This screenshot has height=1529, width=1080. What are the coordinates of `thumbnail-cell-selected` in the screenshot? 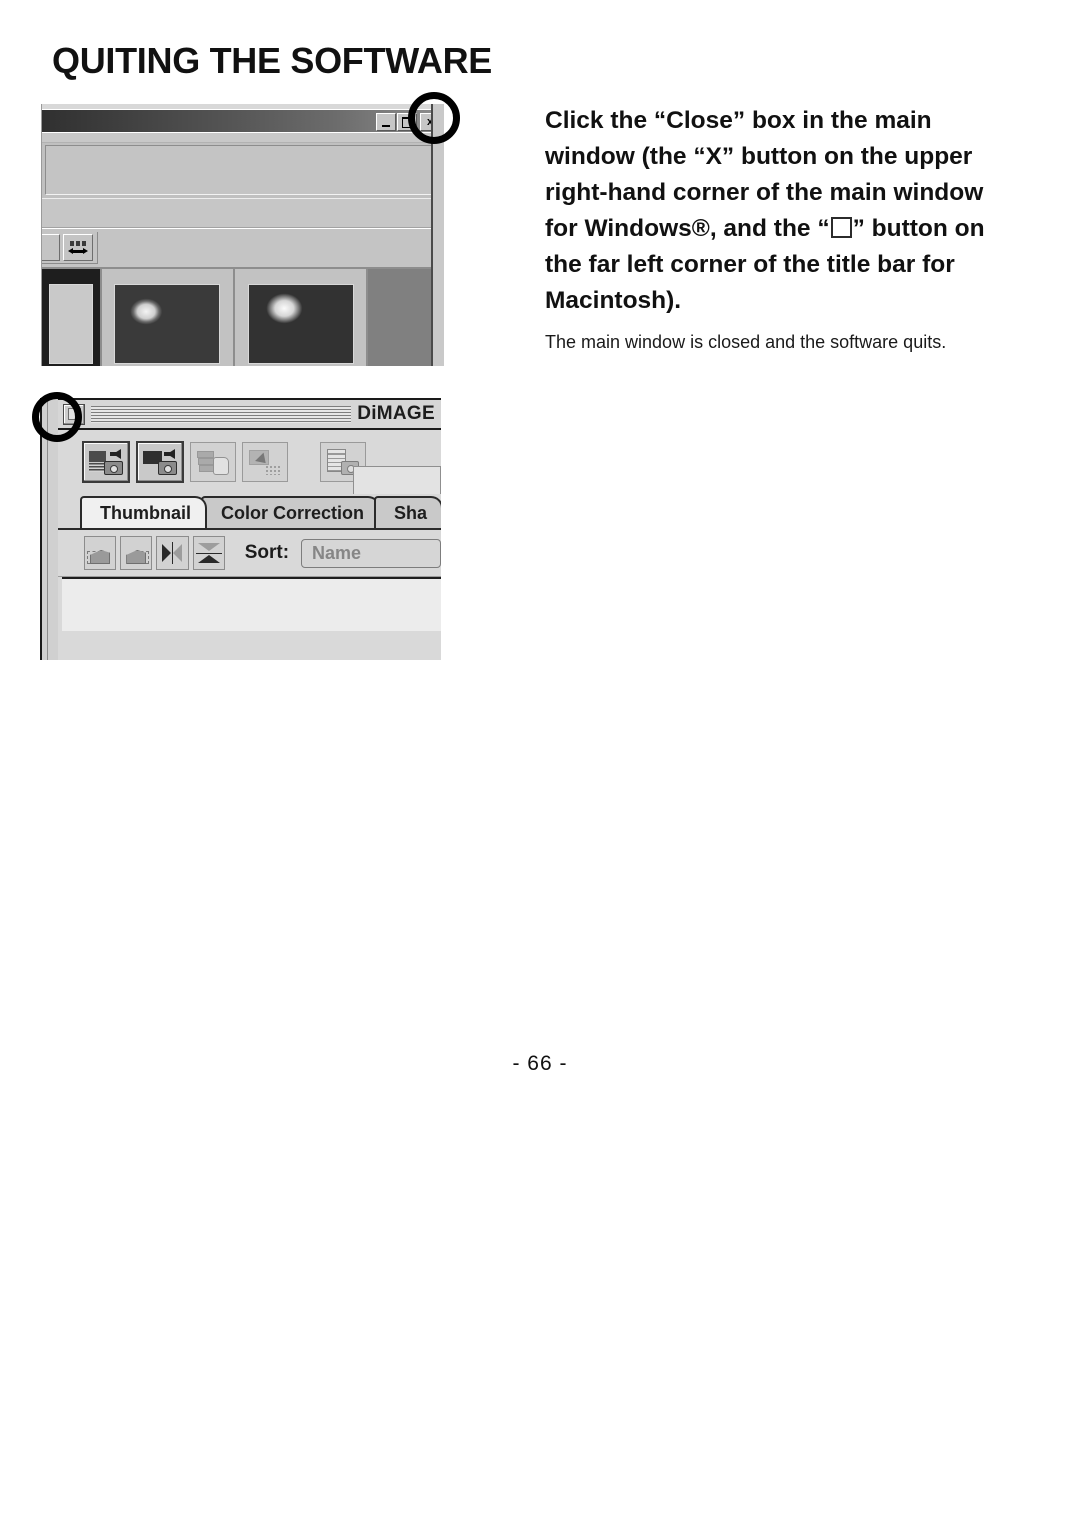 It's located at (72, 317).